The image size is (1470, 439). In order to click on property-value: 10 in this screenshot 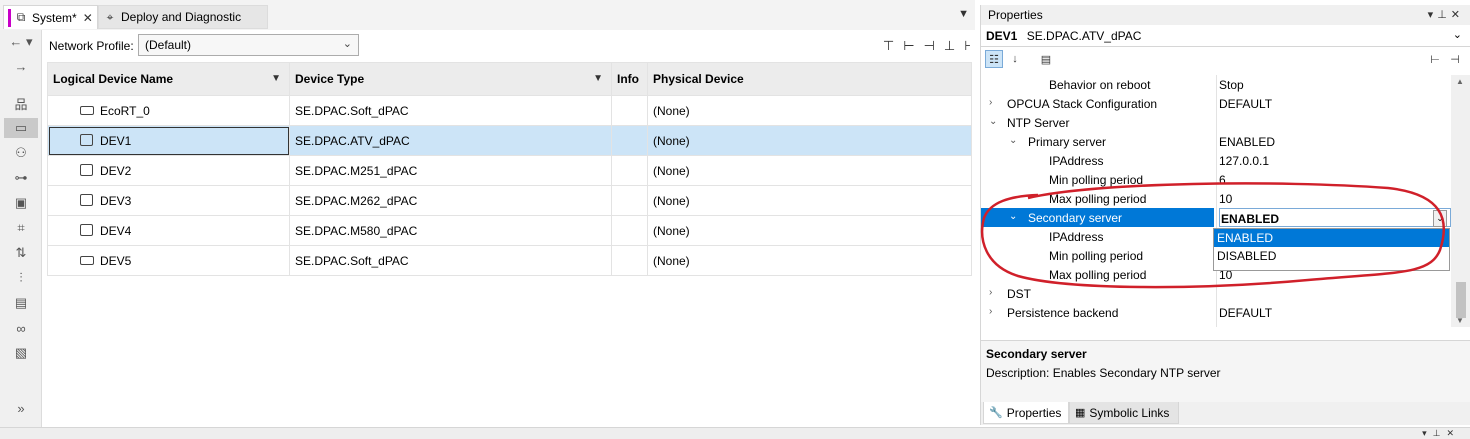, I will do `click(1335, 198)`.